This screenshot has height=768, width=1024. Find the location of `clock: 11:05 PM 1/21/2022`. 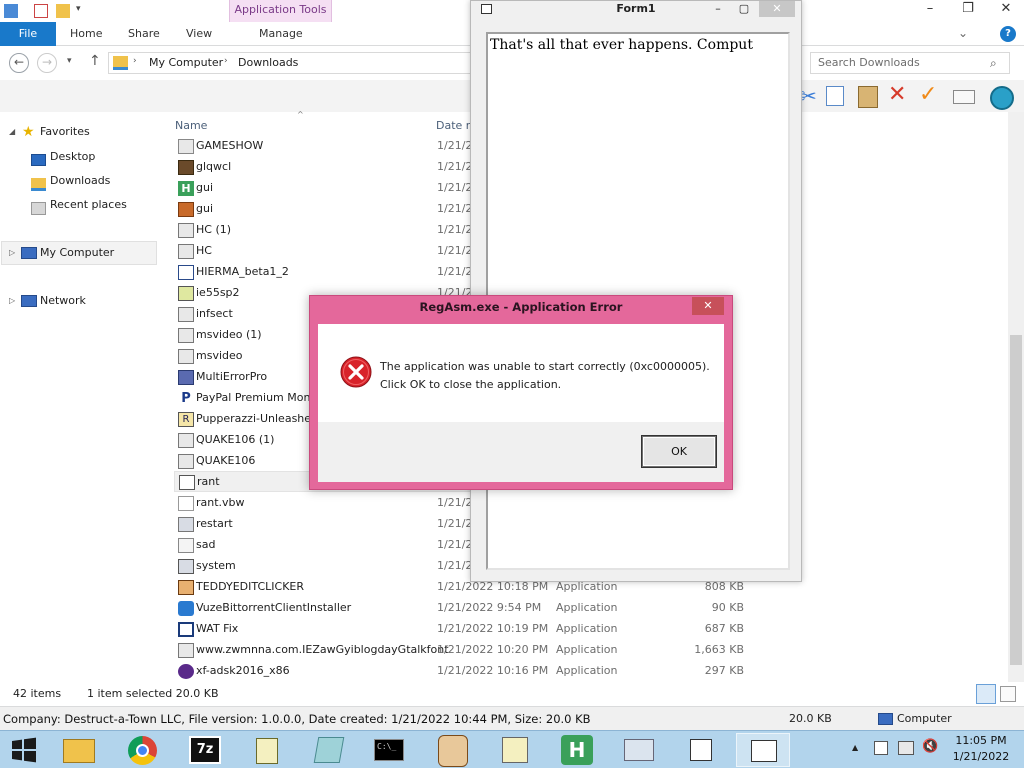

clock: 11:05 PM 1/21/2022 is located at coordinates (981, 749).